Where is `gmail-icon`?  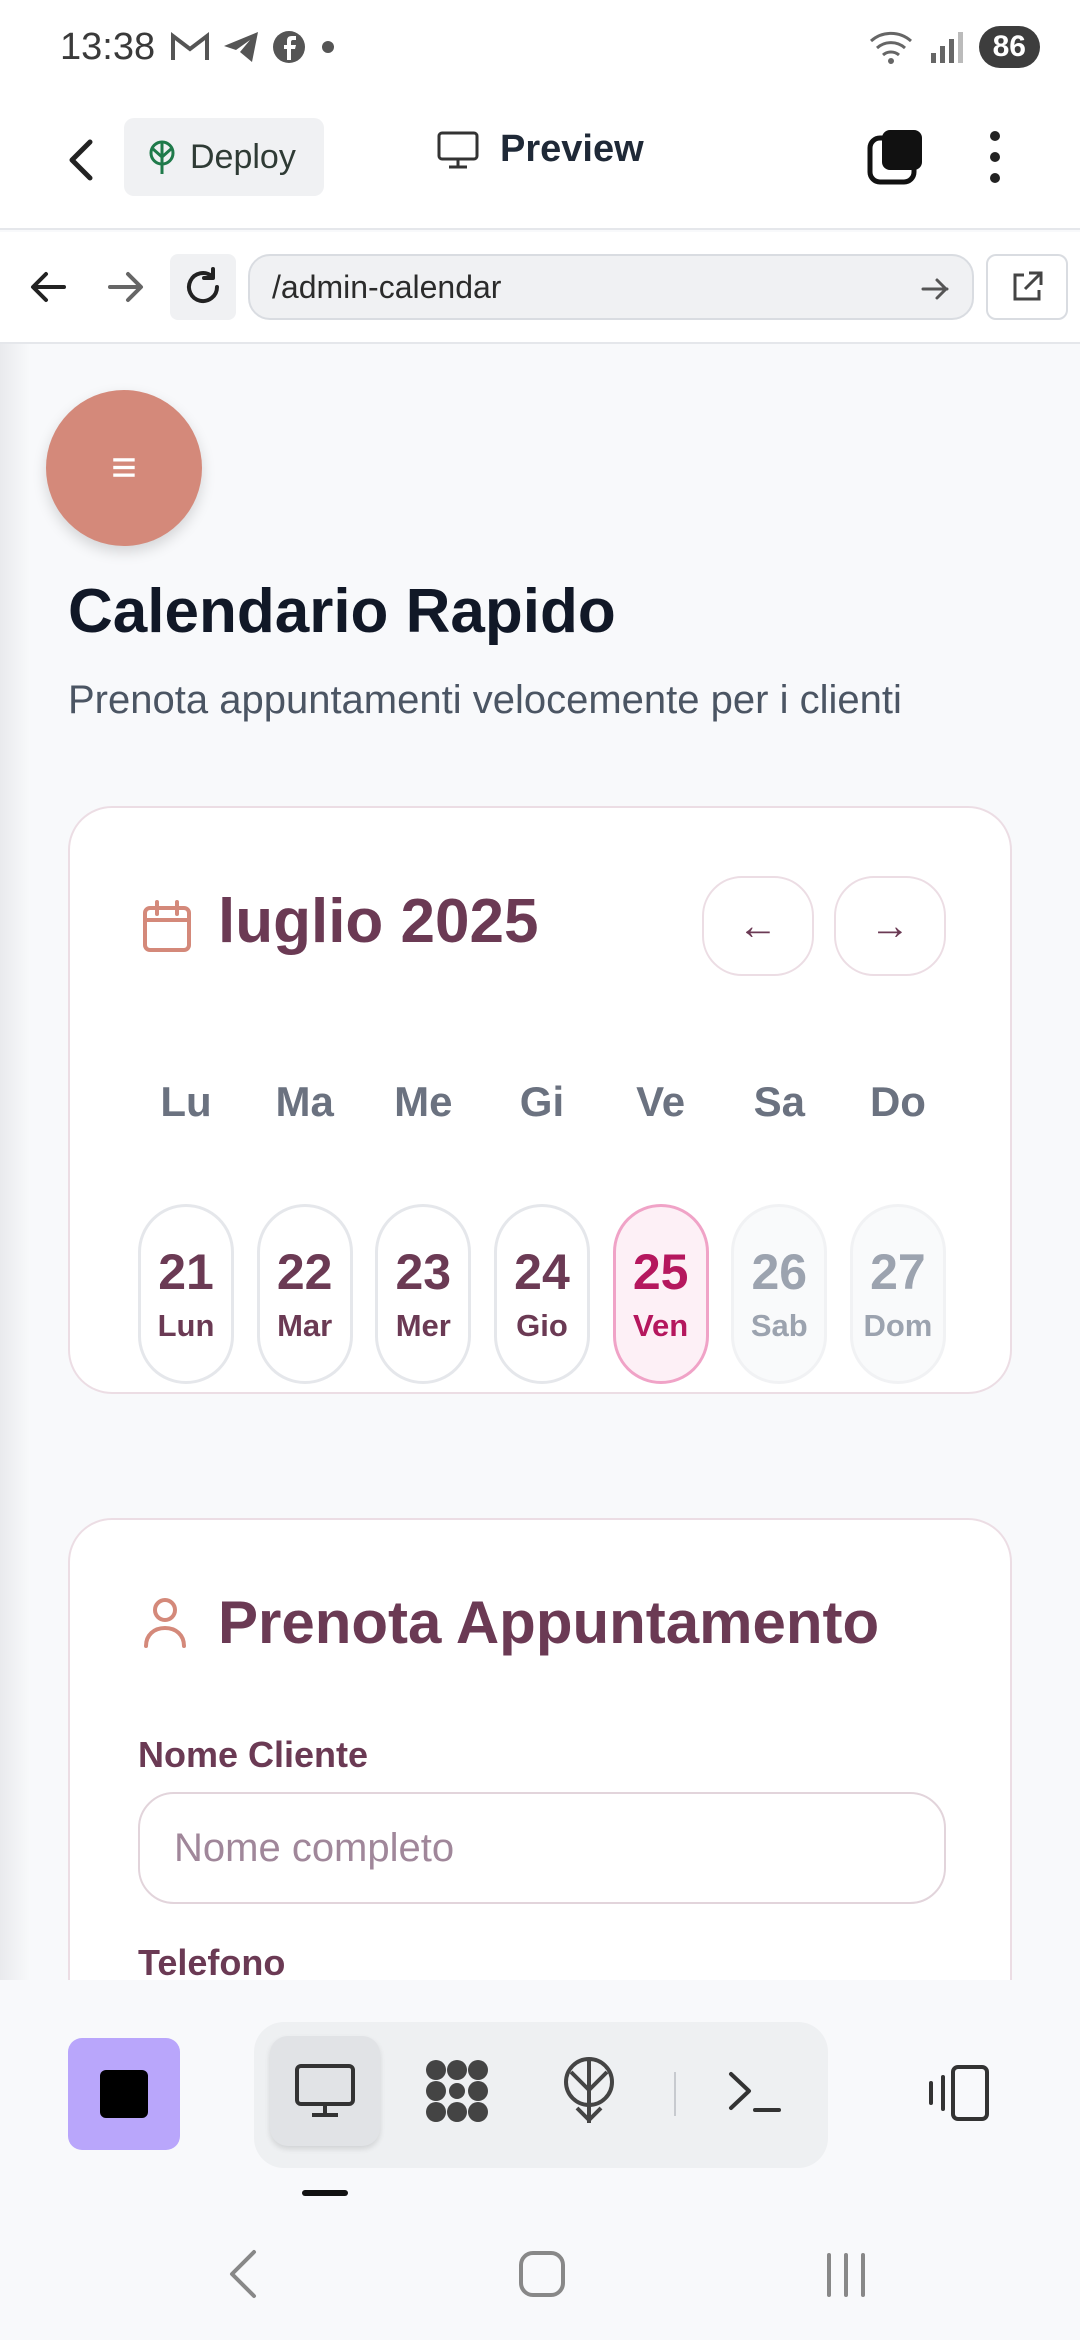
gmail-icon is located at coordinates (190, 45).